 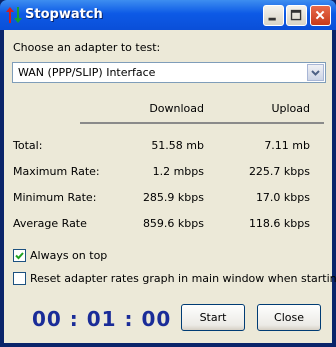 I want to click on elapsed-time-display: 00 : 01 : 00, so click(x=102, y=319).